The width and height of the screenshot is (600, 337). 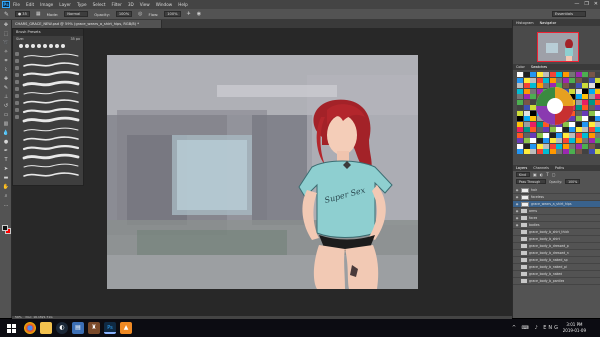 What do you see at coordinates (555, 106) in the screenshot?
I see `color-wheel` at bounding box center [555, 106].